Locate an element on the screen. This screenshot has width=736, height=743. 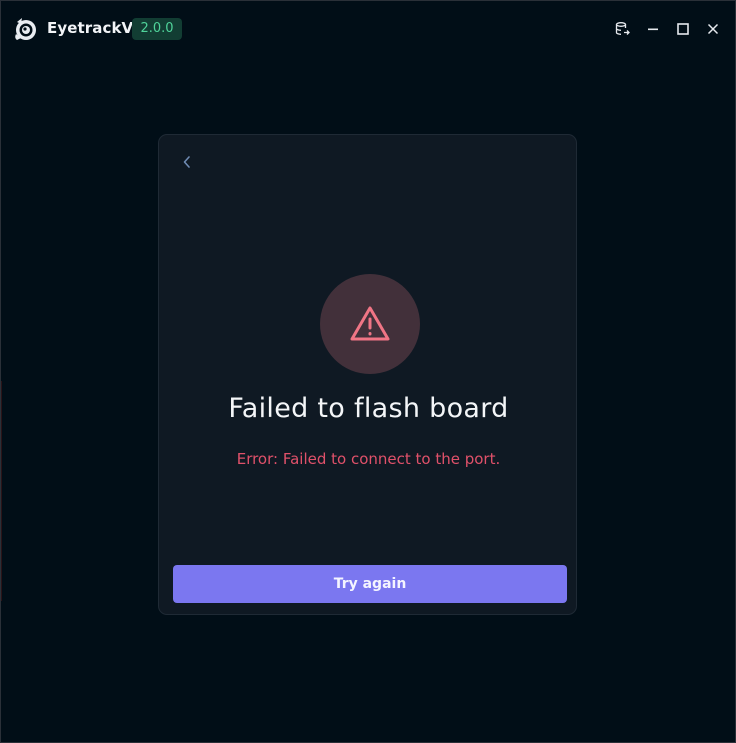
eye-logo-icon is located at coordinates (26, 29).